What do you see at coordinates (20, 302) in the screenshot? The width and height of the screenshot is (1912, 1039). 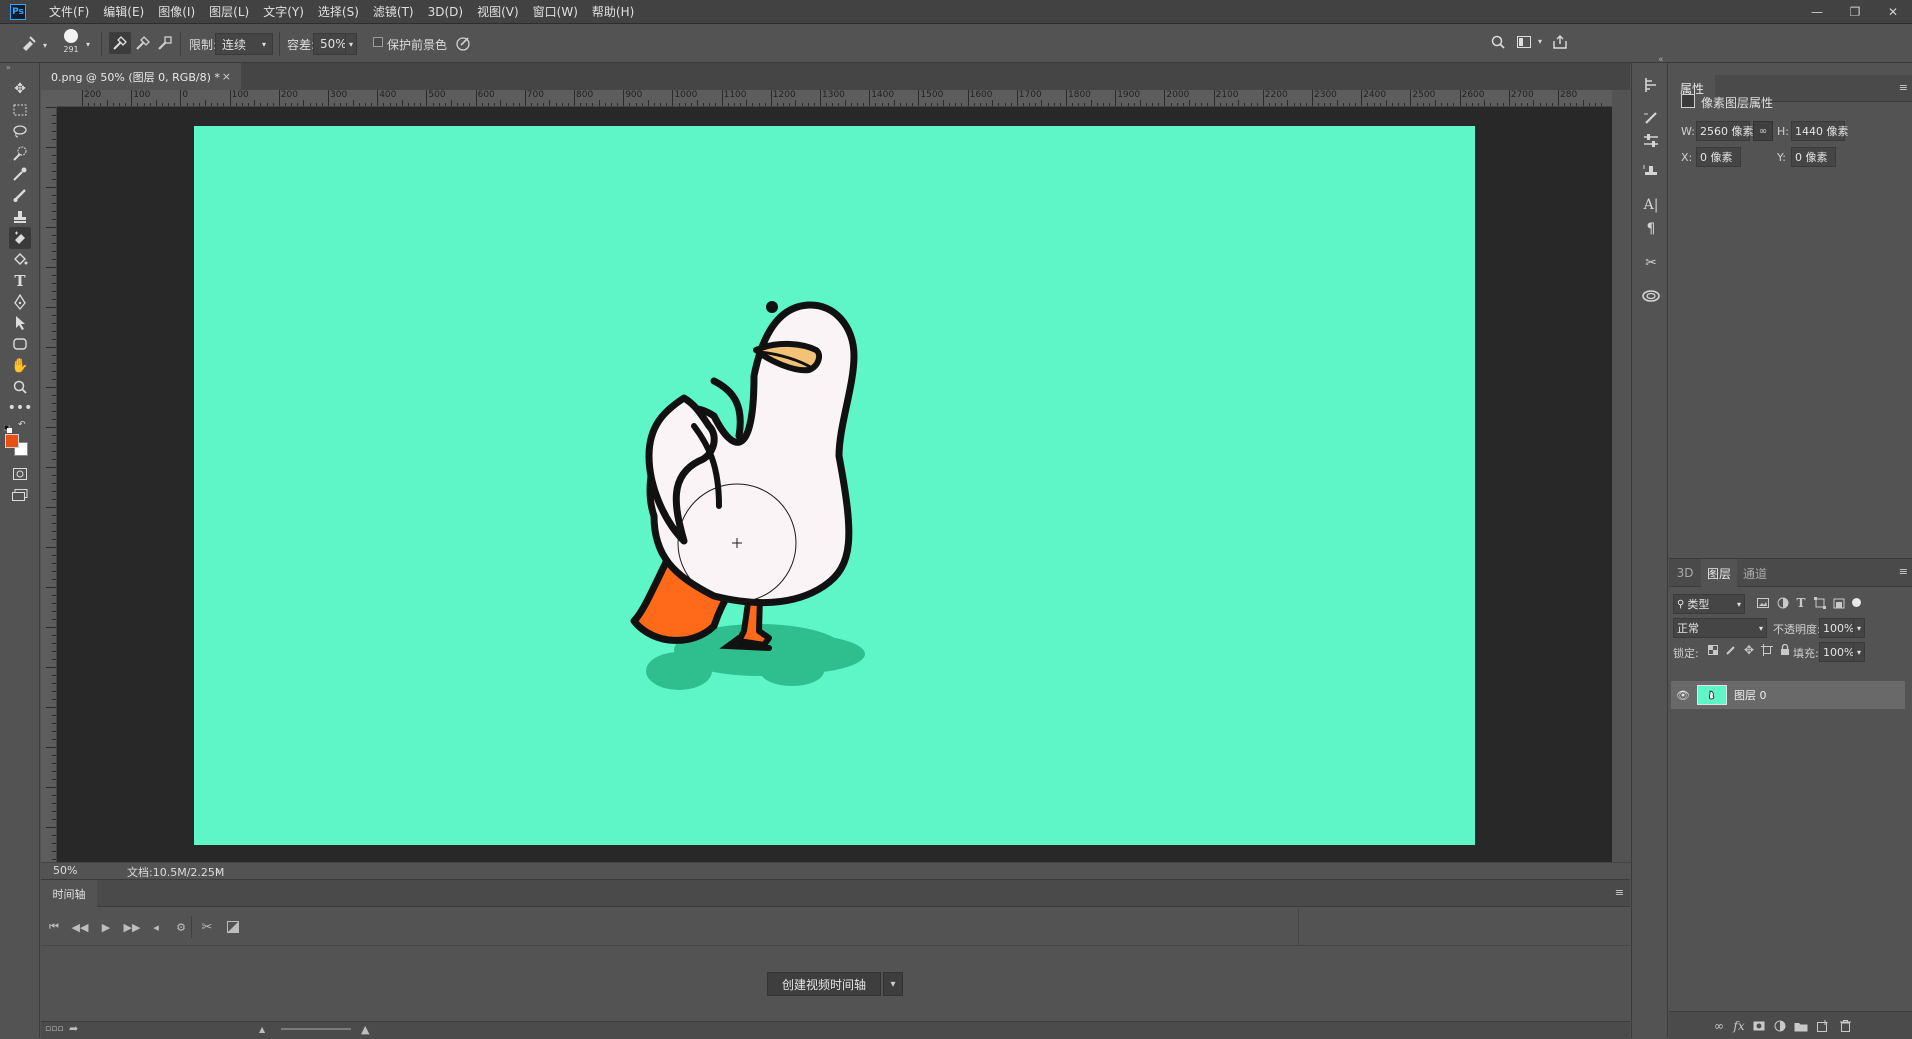 I see `pen-tool-icon` at bounding box center [20, 302].